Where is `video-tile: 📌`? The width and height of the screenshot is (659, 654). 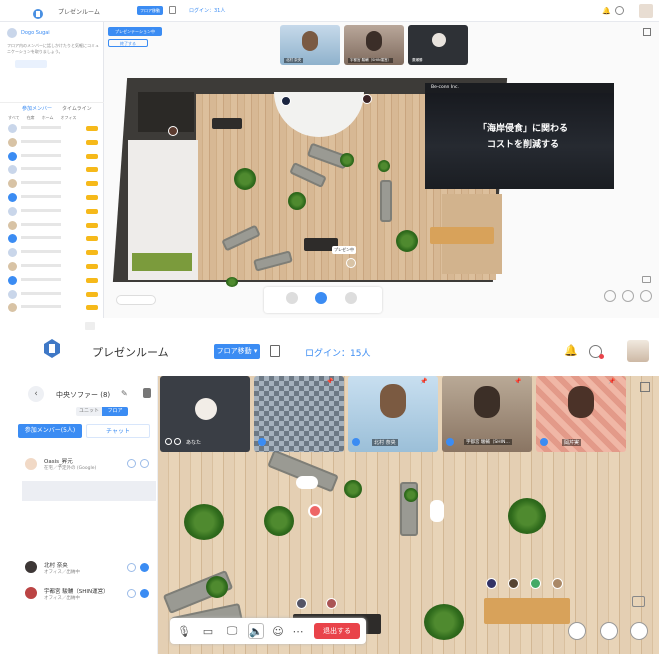
video-tile: 📌 is located at coordinates (299, 414).